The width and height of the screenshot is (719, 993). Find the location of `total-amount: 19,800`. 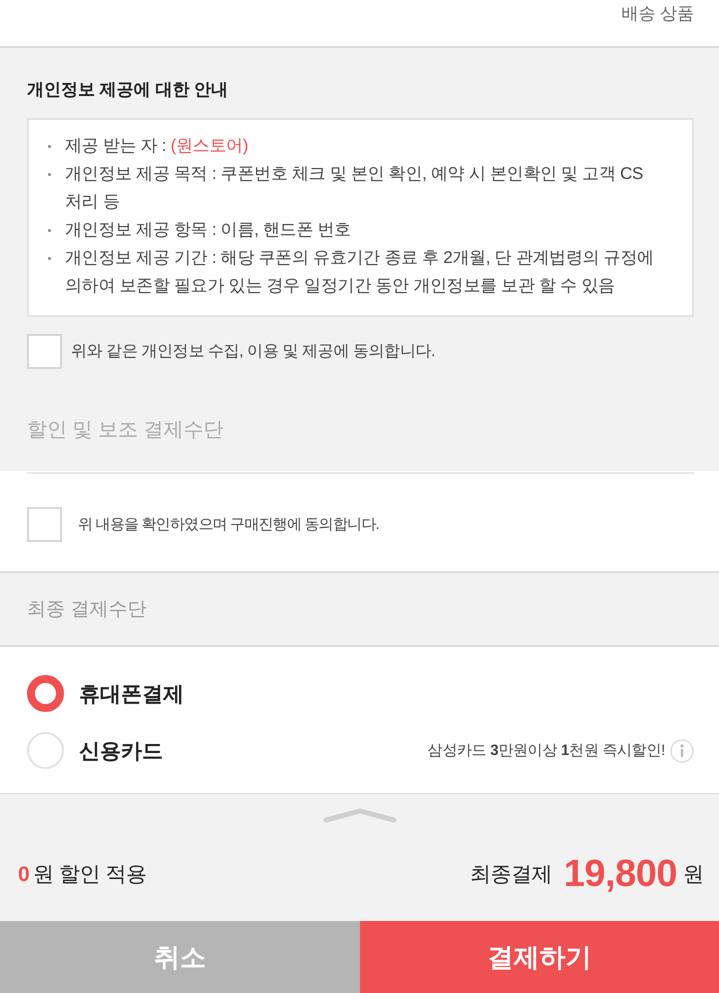

total-amount: 19,800 is located at coordinates (620, 874).